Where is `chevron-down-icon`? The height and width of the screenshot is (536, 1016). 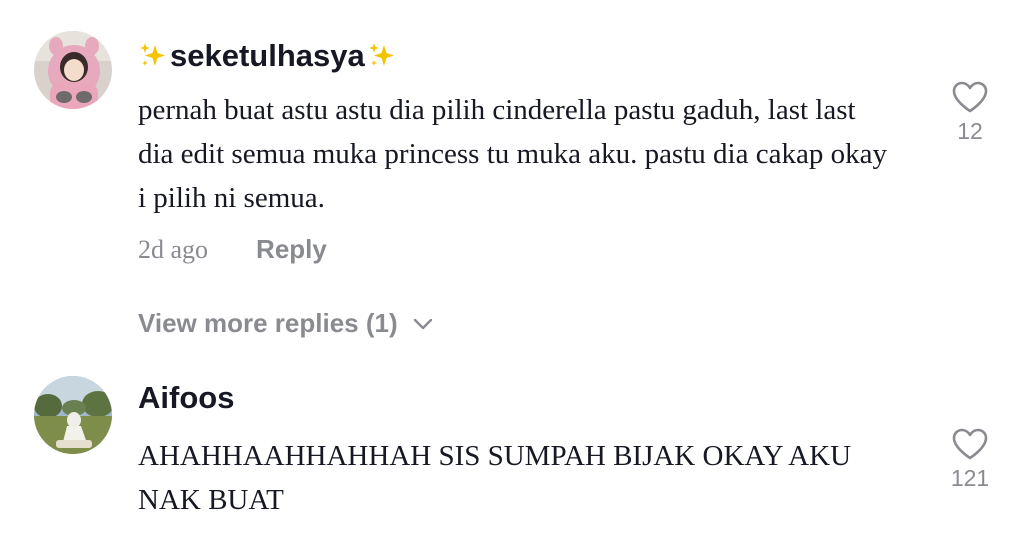
chevron-down-icon is located at coordinates (422, 323).